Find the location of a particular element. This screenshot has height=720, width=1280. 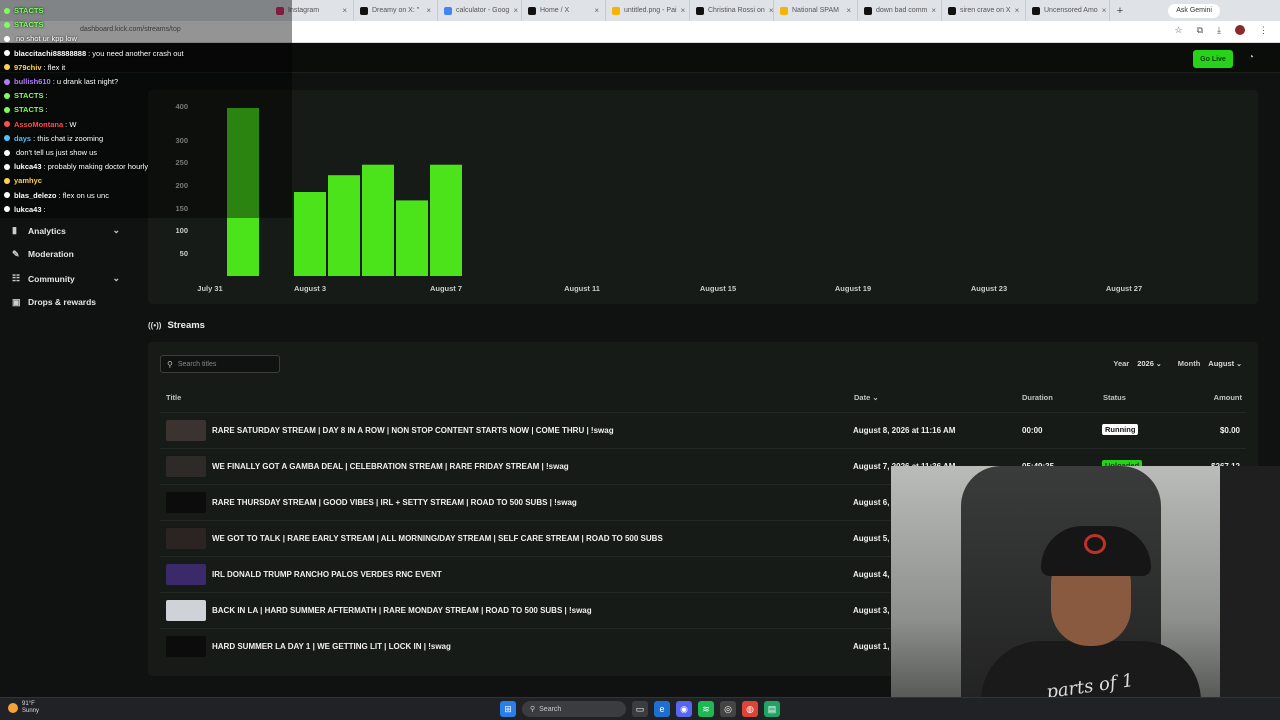

taskbar-search: ⚲ Search is located at coordinates (574, 709).